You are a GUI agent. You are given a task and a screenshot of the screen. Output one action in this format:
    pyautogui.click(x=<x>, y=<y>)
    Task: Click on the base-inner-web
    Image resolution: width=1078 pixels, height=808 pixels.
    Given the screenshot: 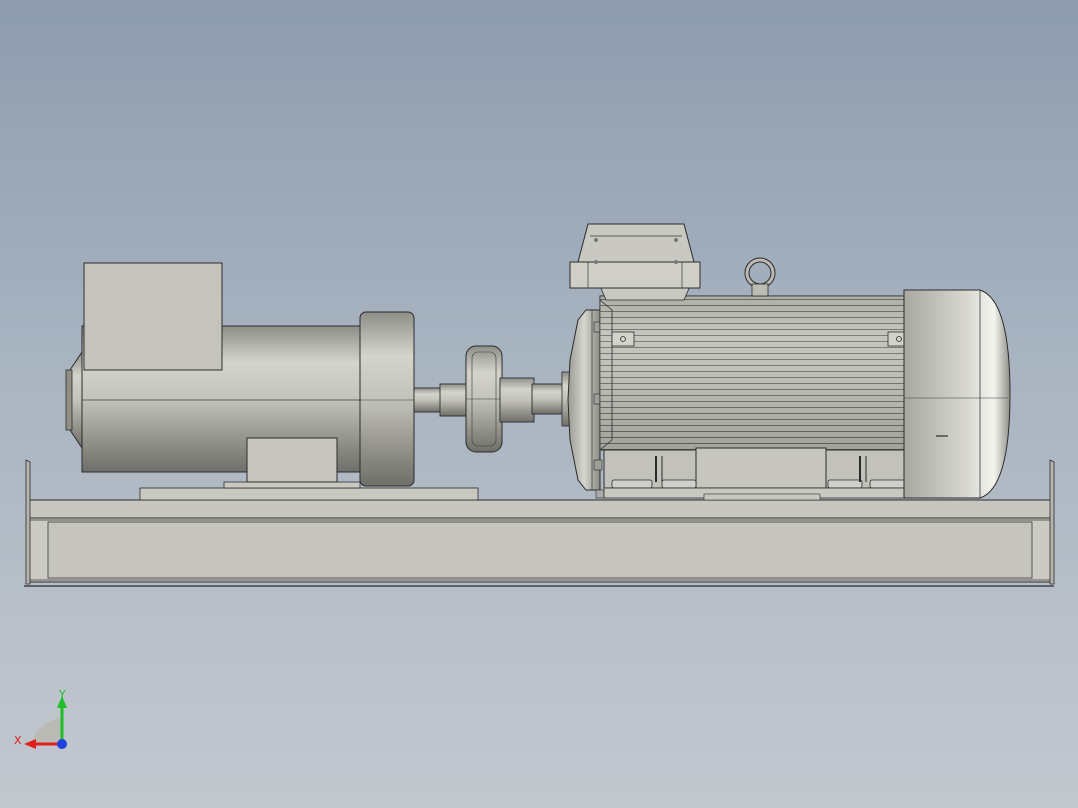 What is the action you would take?
    pyautogui.click(x=540, y=550)
    